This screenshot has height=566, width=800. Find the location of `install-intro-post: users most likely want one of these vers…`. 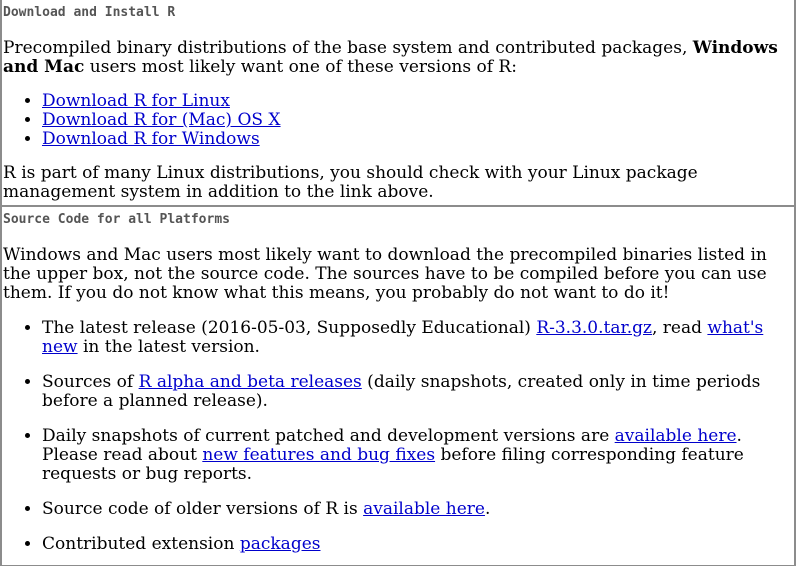

install-intro-post: users most likely want one of these vers… is located at coordinates (300, 67).